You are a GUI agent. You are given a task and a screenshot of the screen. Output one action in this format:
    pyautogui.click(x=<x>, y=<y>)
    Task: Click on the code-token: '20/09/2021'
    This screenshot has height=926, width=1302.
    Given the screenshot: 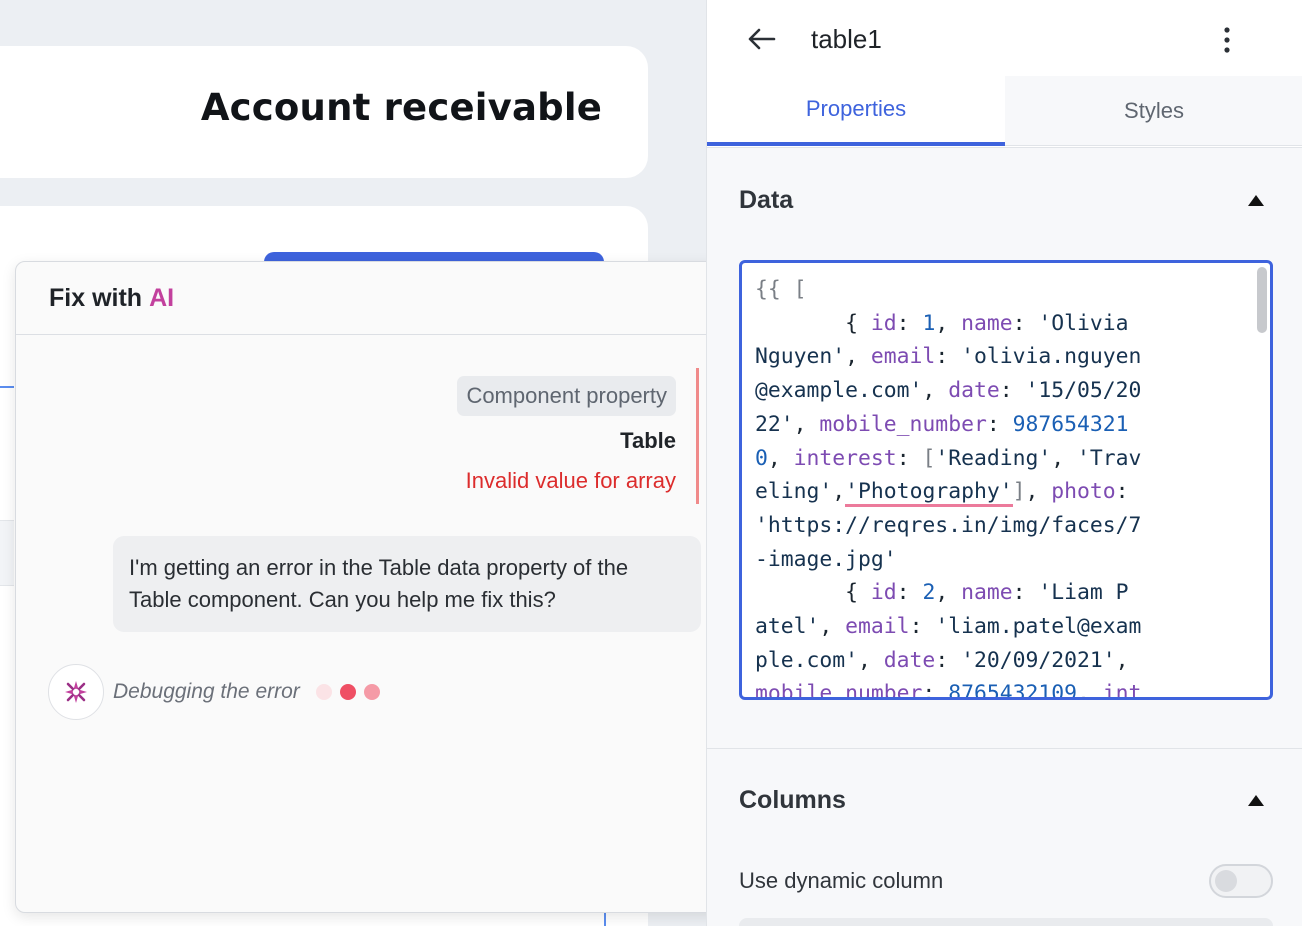 What is the action you would take?
    pyautogui.click(x=1038, y=660)
    